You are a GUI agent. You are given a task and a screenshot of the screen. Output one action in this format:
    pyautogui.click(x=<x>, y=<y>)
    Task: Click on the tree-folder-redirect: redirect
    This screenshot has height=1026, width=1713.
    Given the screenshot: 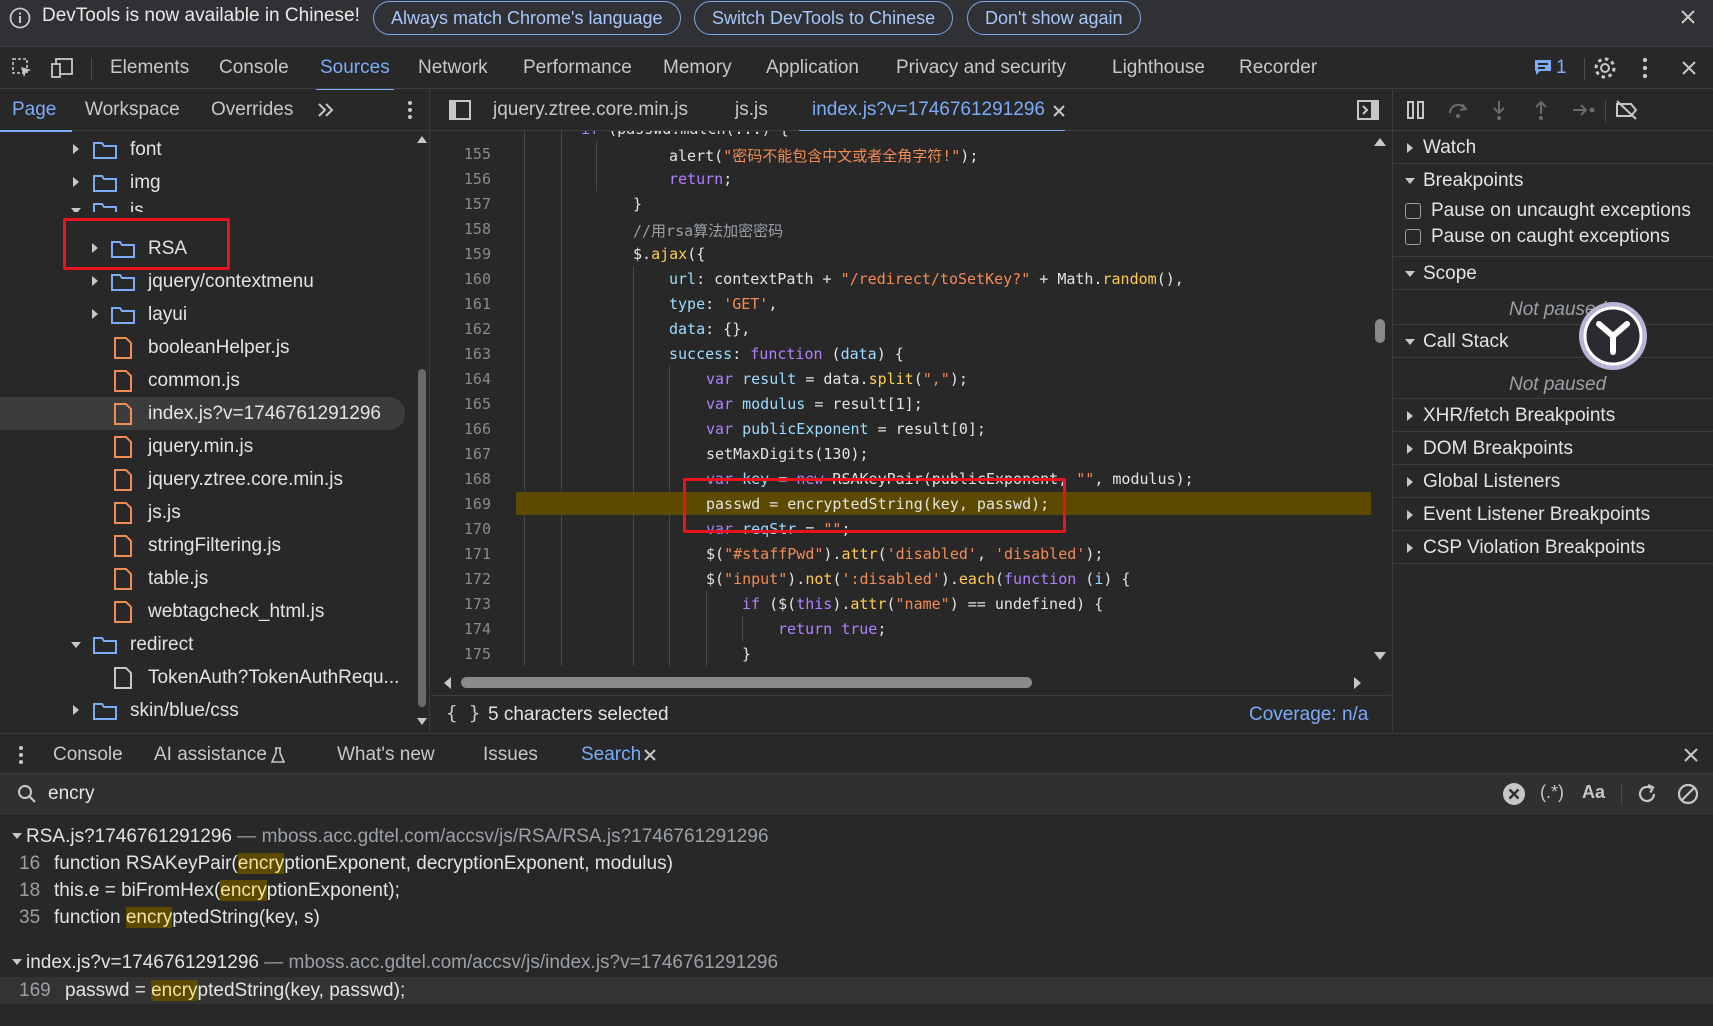 What is the action you would take?
    pyautogui.click(x=202, y=644)
    